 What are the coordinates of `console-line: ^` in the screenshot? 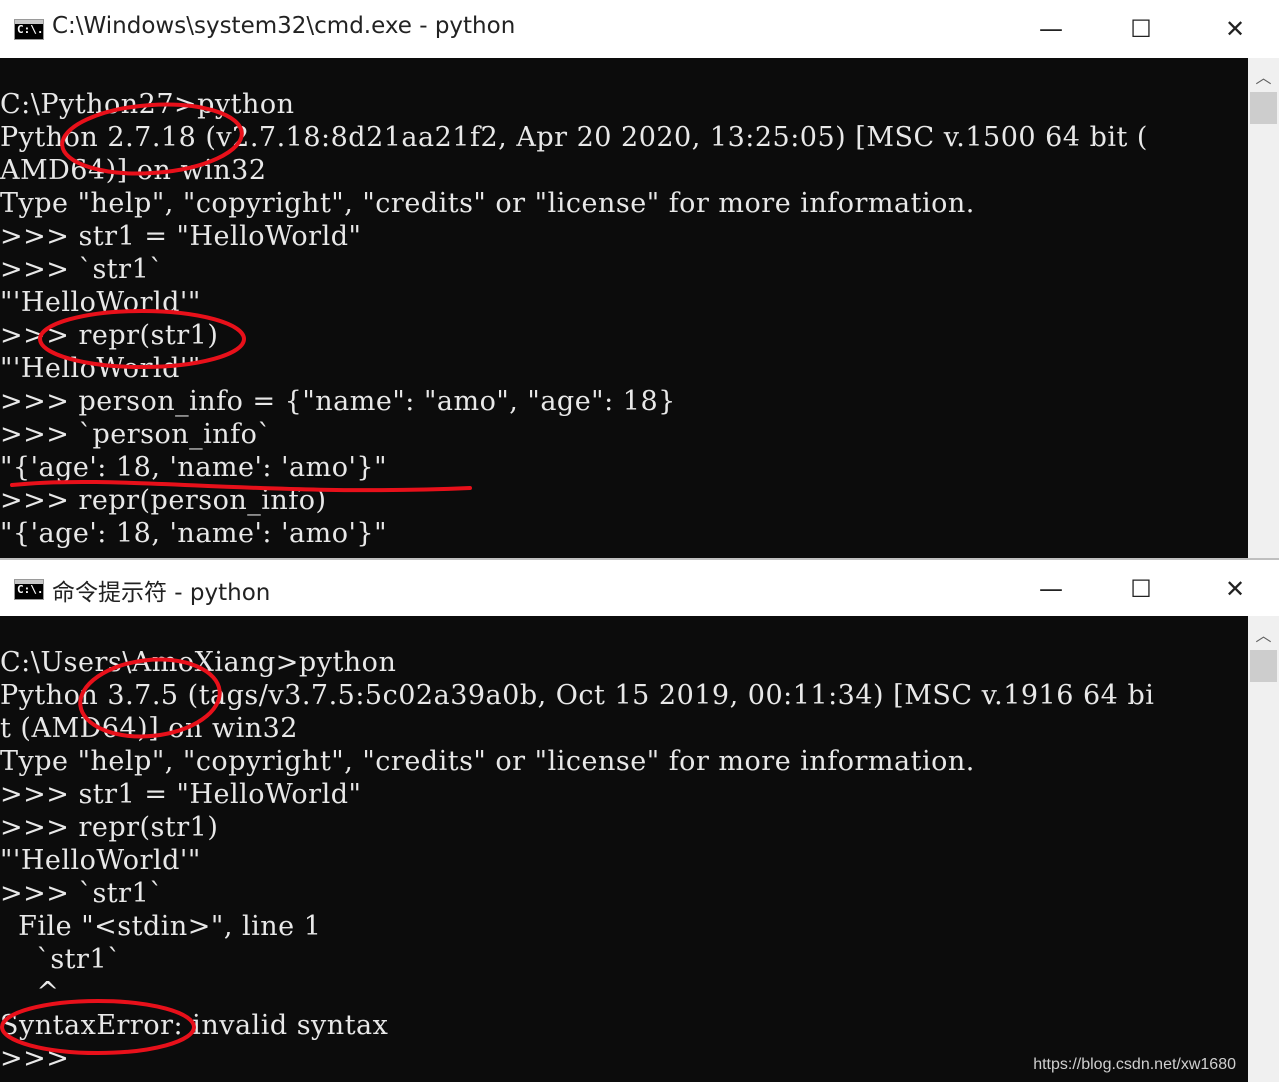 It's located at (30, 992).